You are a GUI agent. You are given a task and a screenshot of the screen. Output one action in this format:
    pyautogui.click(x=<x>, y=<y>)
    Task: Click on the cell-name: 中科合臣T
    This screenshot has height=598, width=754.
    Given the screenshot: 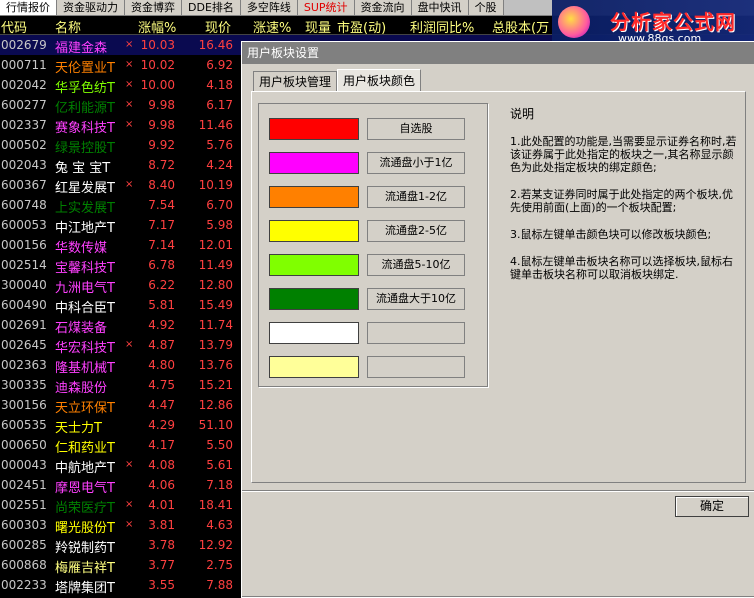 What is the action you would take?
    pyautogui.click(x=85, y=308)
    